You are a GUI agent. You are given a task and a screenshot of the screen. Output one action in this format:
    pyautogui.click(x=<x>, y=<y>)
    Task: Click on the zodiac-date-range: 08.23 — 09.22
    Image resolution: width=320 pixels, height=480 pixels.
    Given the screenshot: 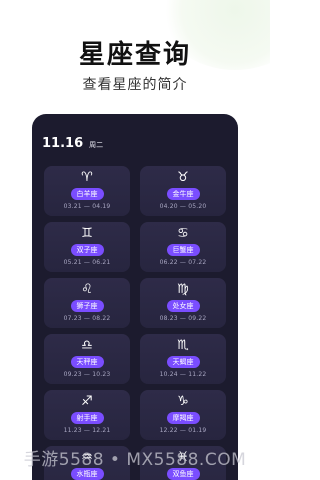 What is the action you would take?
    pyautogui.click(x=183, y=318)
    